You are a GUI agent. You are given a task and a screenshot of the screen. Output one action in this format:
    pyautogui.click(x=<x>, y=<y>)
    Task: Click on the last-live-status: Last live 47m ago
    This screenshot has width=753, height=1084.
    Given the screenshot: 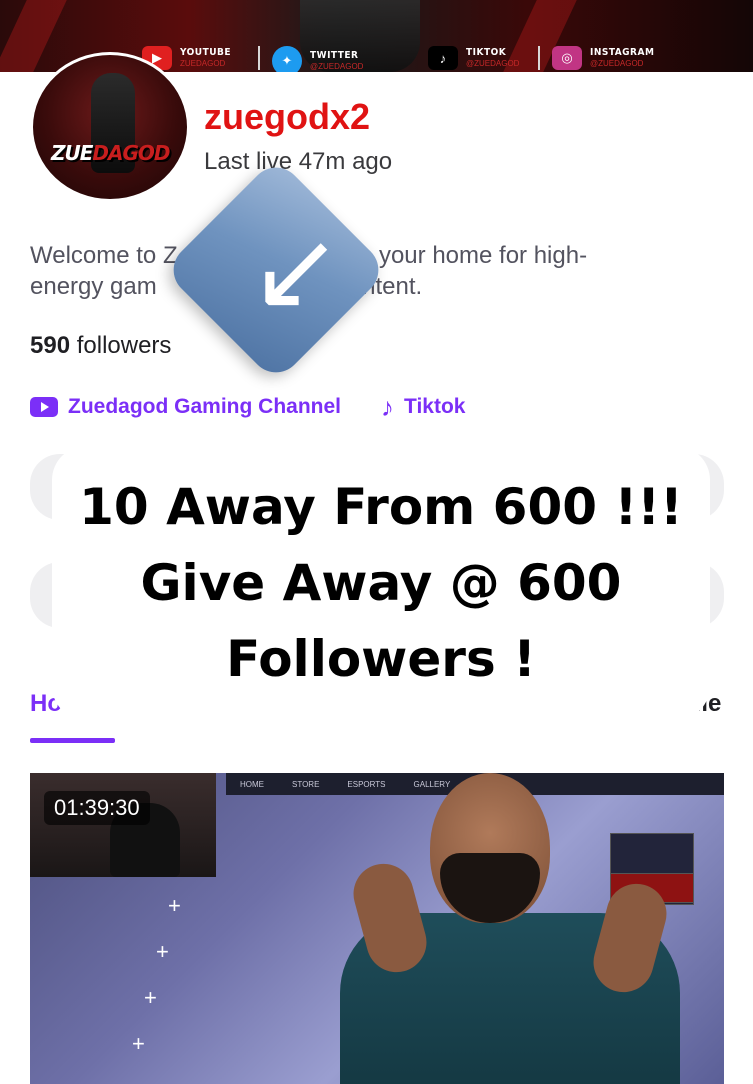 What is the action you would take?
    pyautogui.click(x=298, y=161)
    